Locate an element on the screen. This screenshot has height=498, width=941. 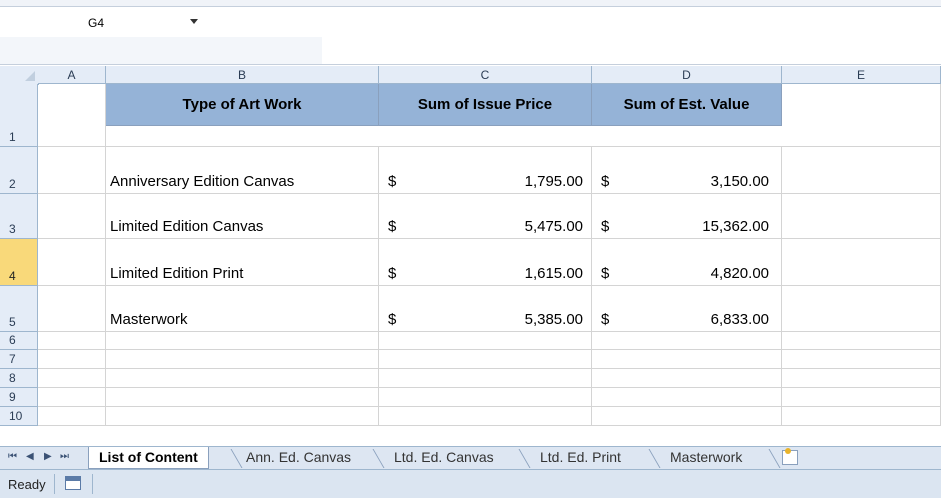
row-header-4: 4 is located at coordinates (19, 262).